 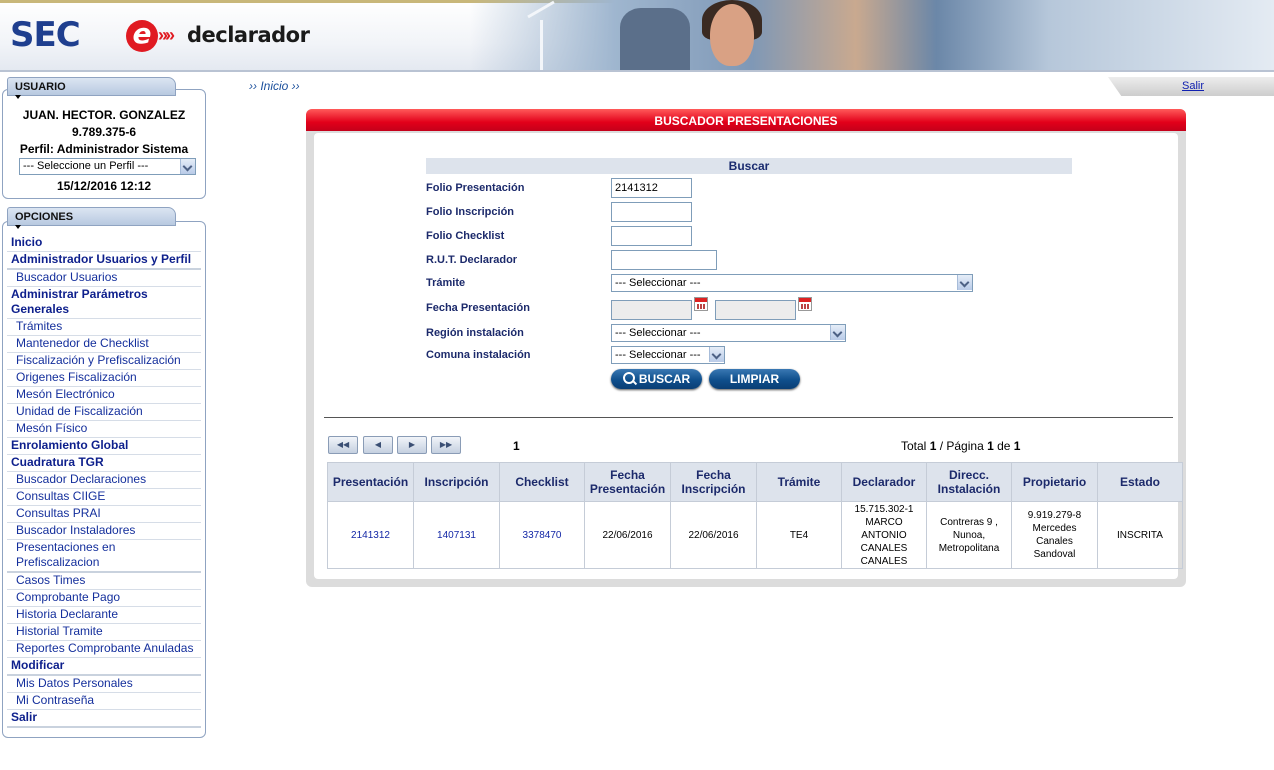 I want to click on column-header: Fecha Inscripción, so click(x=713, y=482).